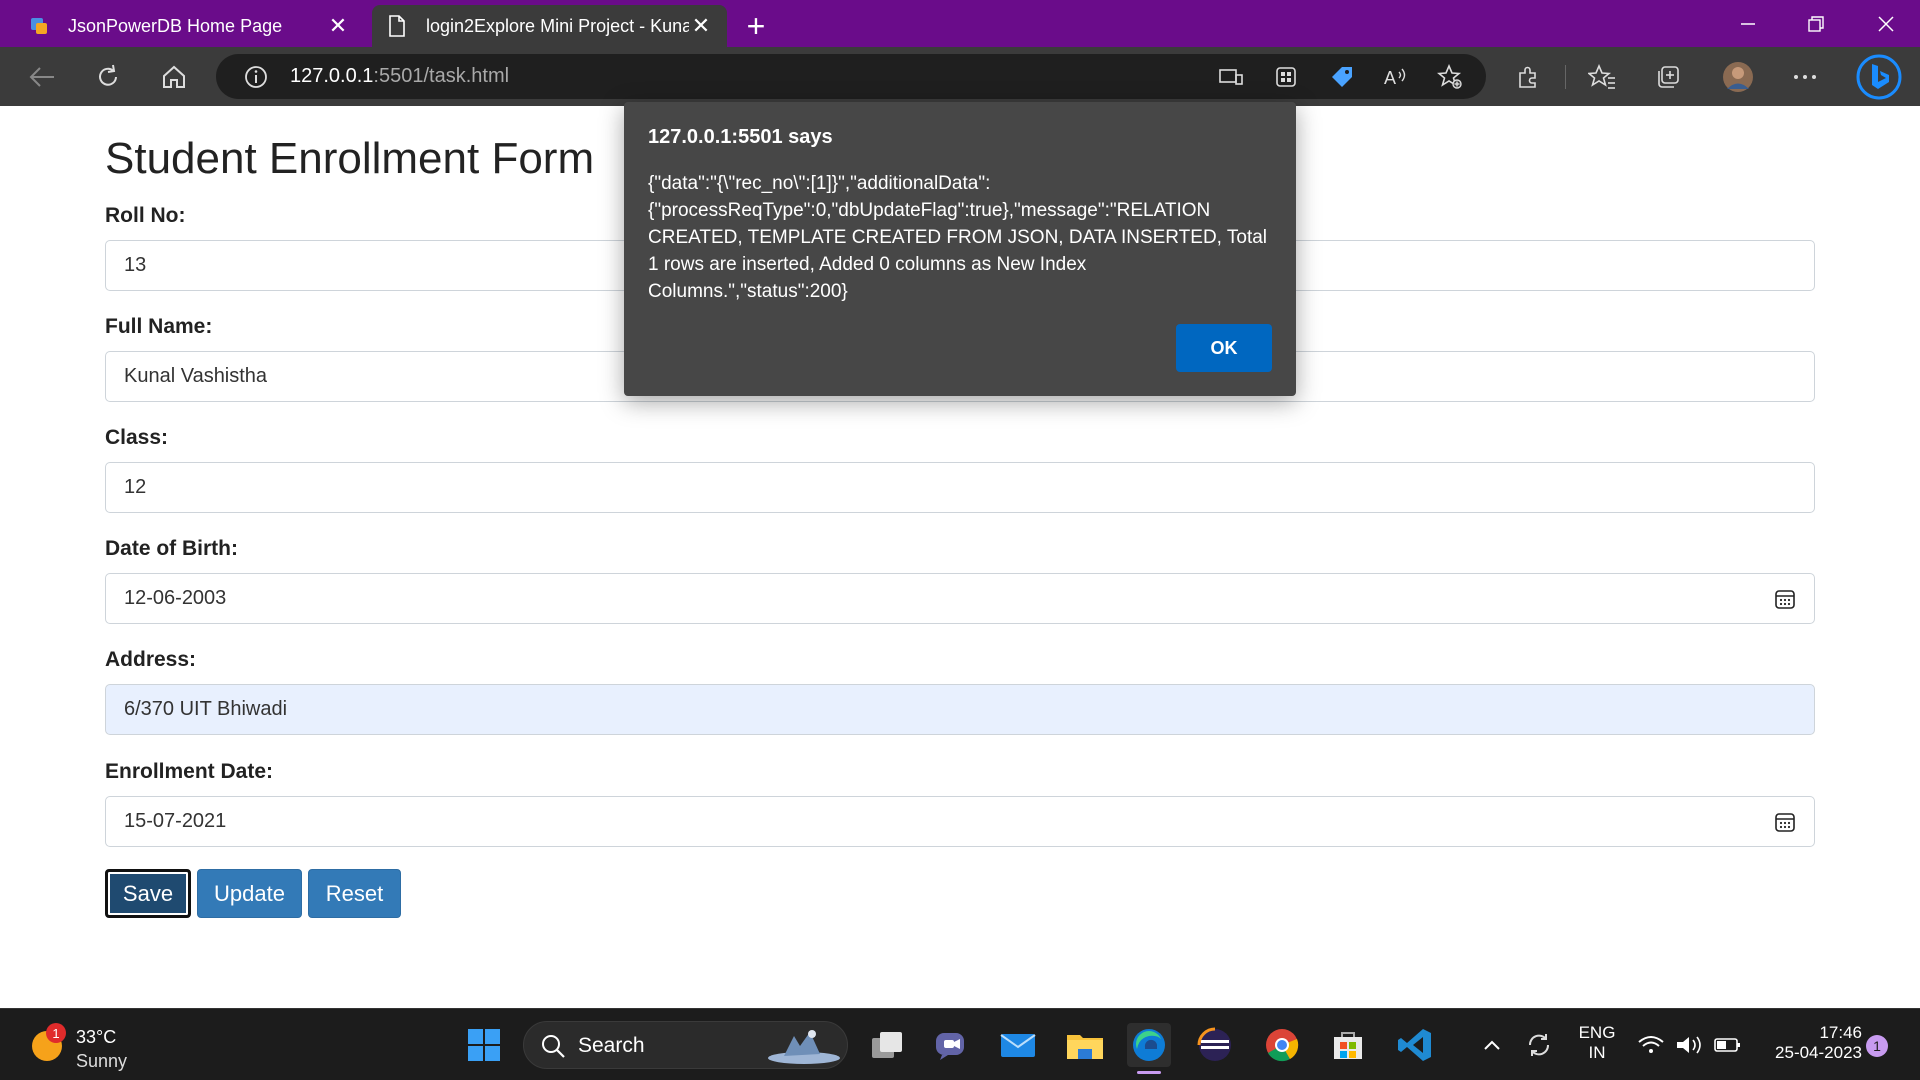 Image resolution: width=1920 pixels, height=1080 pixels. Describe the element at coordinates (171, 548) in the screenshot. I see `dob-label: Date of Birth:` at that location.